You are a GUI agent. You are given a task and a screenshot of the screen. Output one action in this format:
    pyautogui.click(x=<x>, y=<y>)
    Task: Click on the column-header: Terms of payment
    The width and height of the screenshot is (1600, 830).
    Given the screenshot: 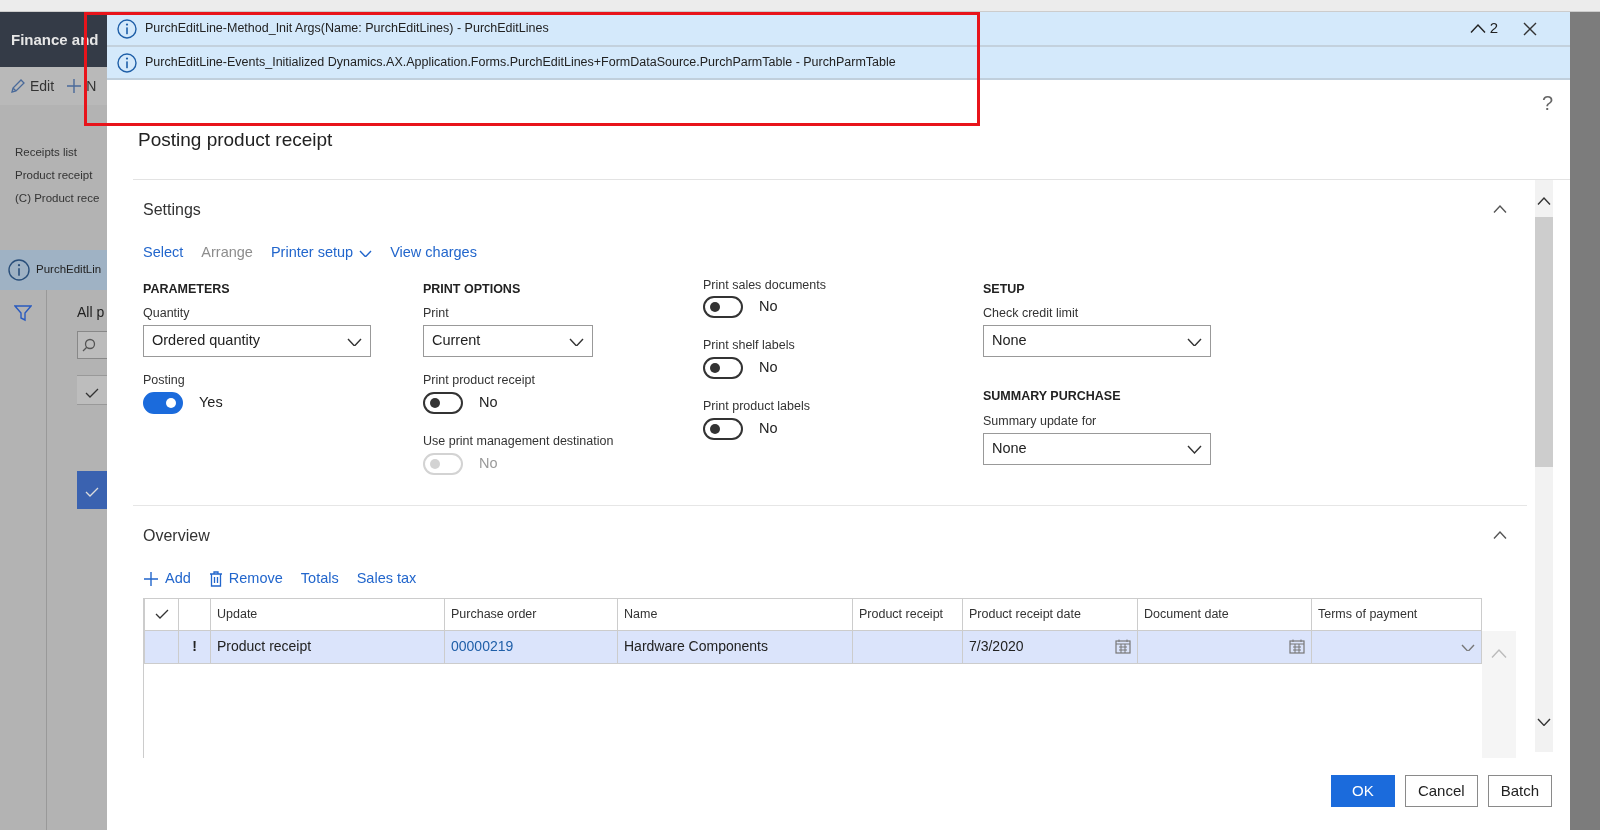 What is the action you would take?
    pyautogui.click(x=1396, y=614)
    